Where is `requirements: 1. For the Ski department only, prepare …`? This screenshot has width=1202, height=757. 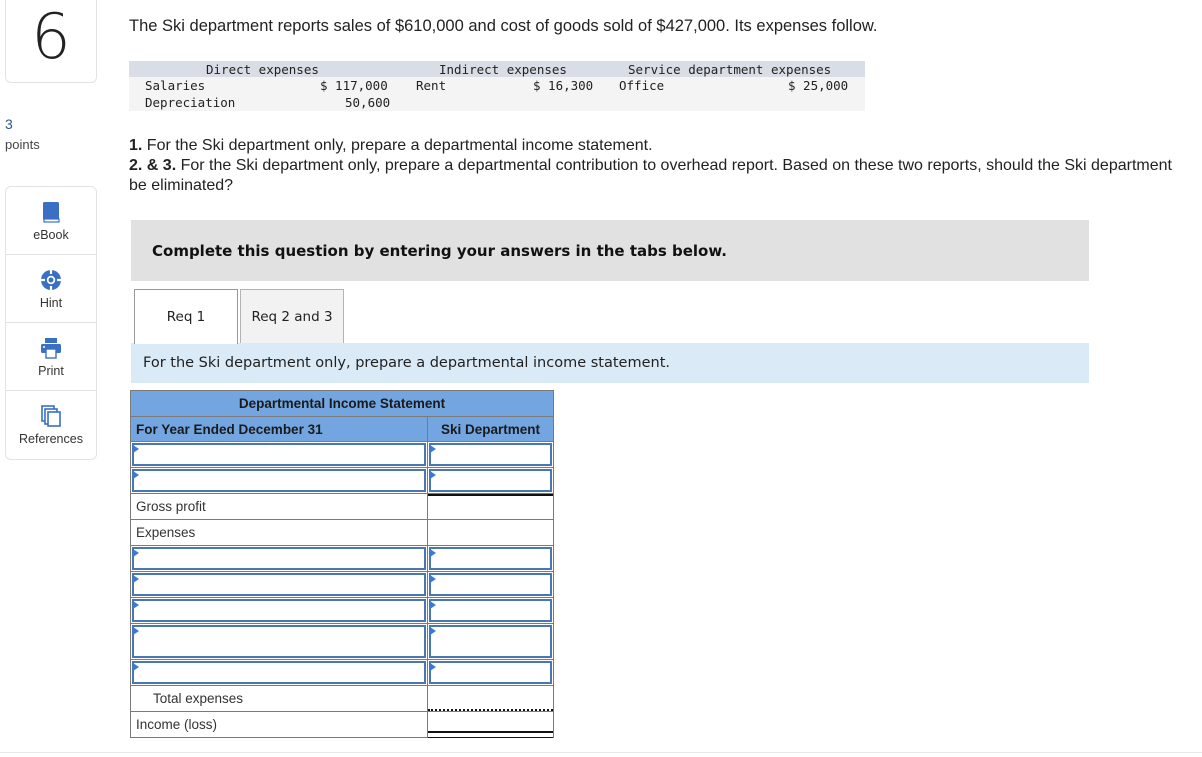
requirements: 1. For the Ski department only, prepare … is located at coordinates (654, 166).